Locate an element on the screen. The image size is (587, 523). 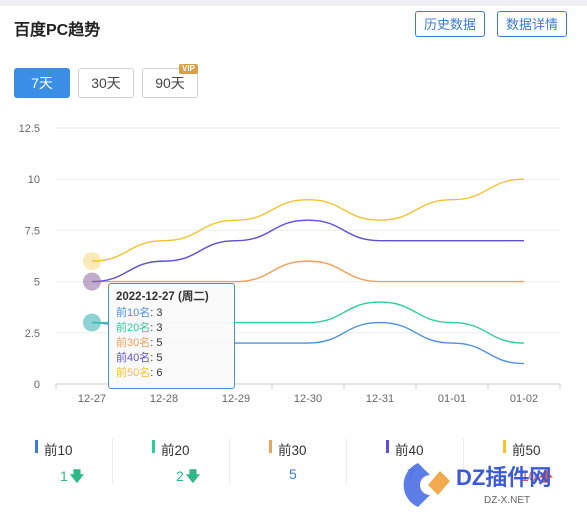
tooltip-row: 前40名: 5 is located at coordinates (139, 358).